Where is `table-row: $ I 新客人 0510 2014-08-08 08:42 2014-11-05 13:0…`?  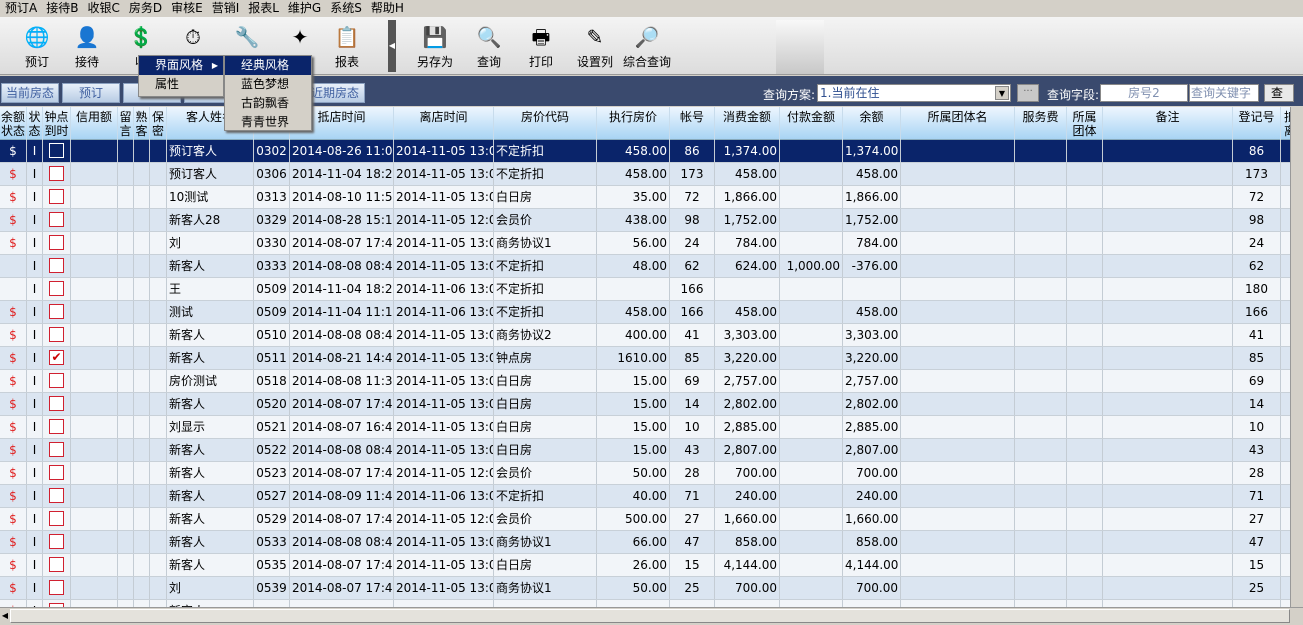 table-row: $ I 新客人 0510 2014-08-08 08:42 2014-11-05 13:0… is located at coordinates (645, 335).